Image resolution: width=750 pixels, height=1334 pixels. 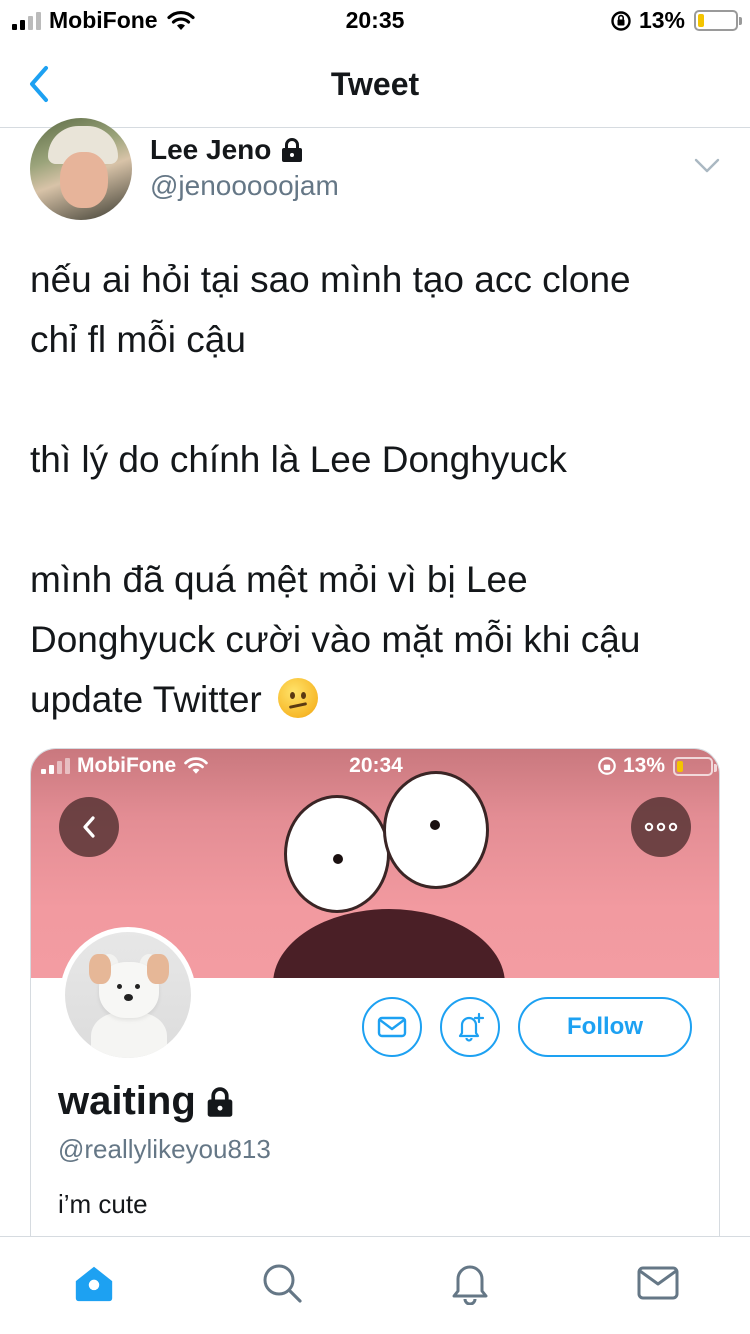 I want to click on embedded-battery-percent: 13%, so click(x=643, y=765).